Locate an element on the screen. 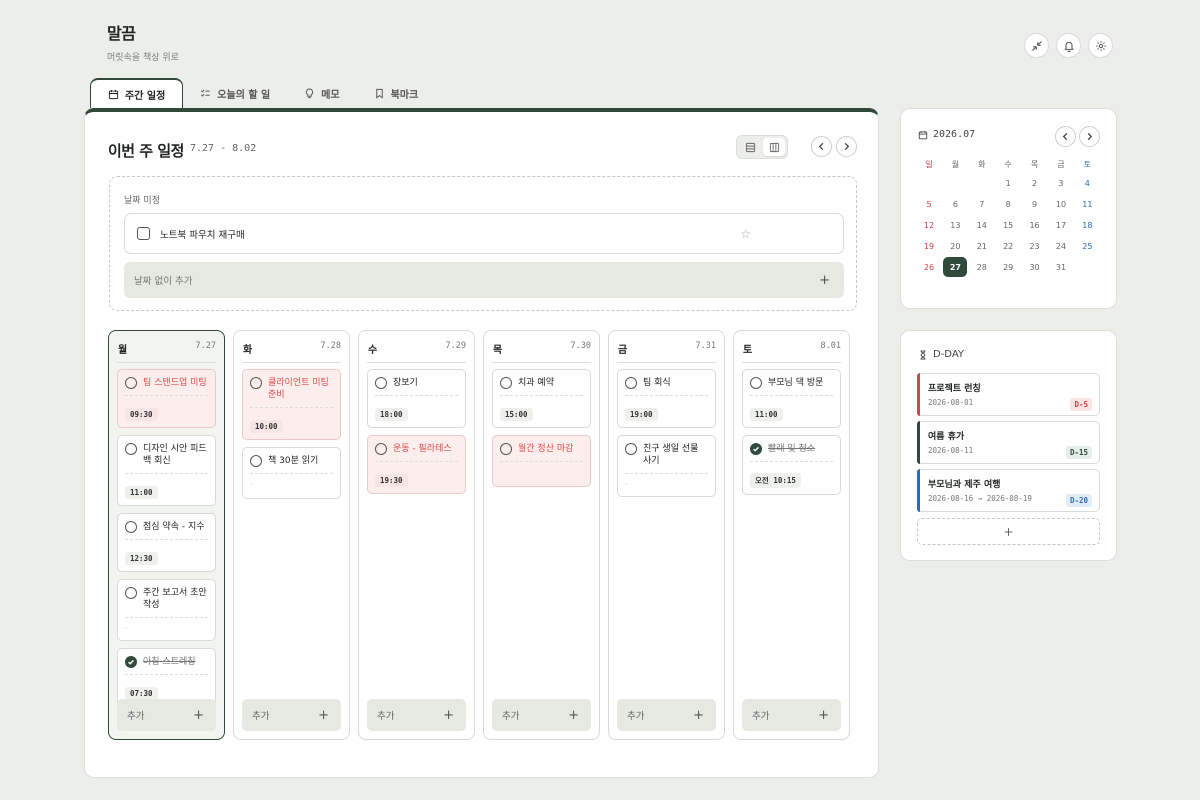 The image size is (1200, 800). prev-week-button is located at coordinates (821, 146).